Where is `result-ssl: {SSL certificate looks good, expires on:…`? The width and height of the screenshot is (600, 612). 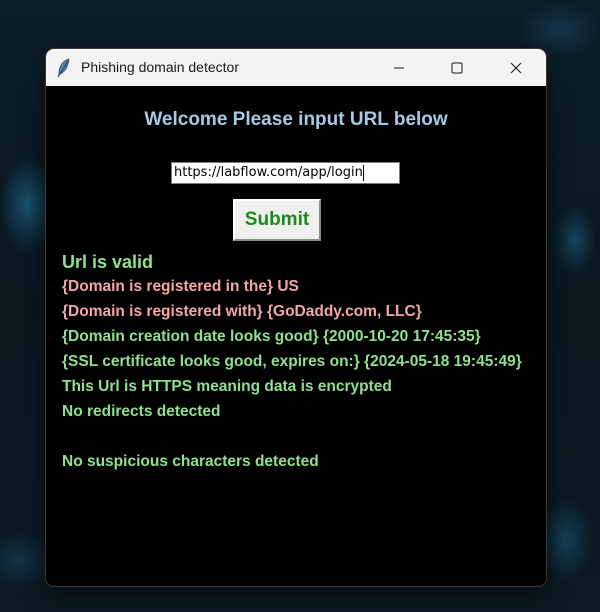 result-ssl: {SSL certificate looks good, expires on:… is located at coordinates (292, 361).